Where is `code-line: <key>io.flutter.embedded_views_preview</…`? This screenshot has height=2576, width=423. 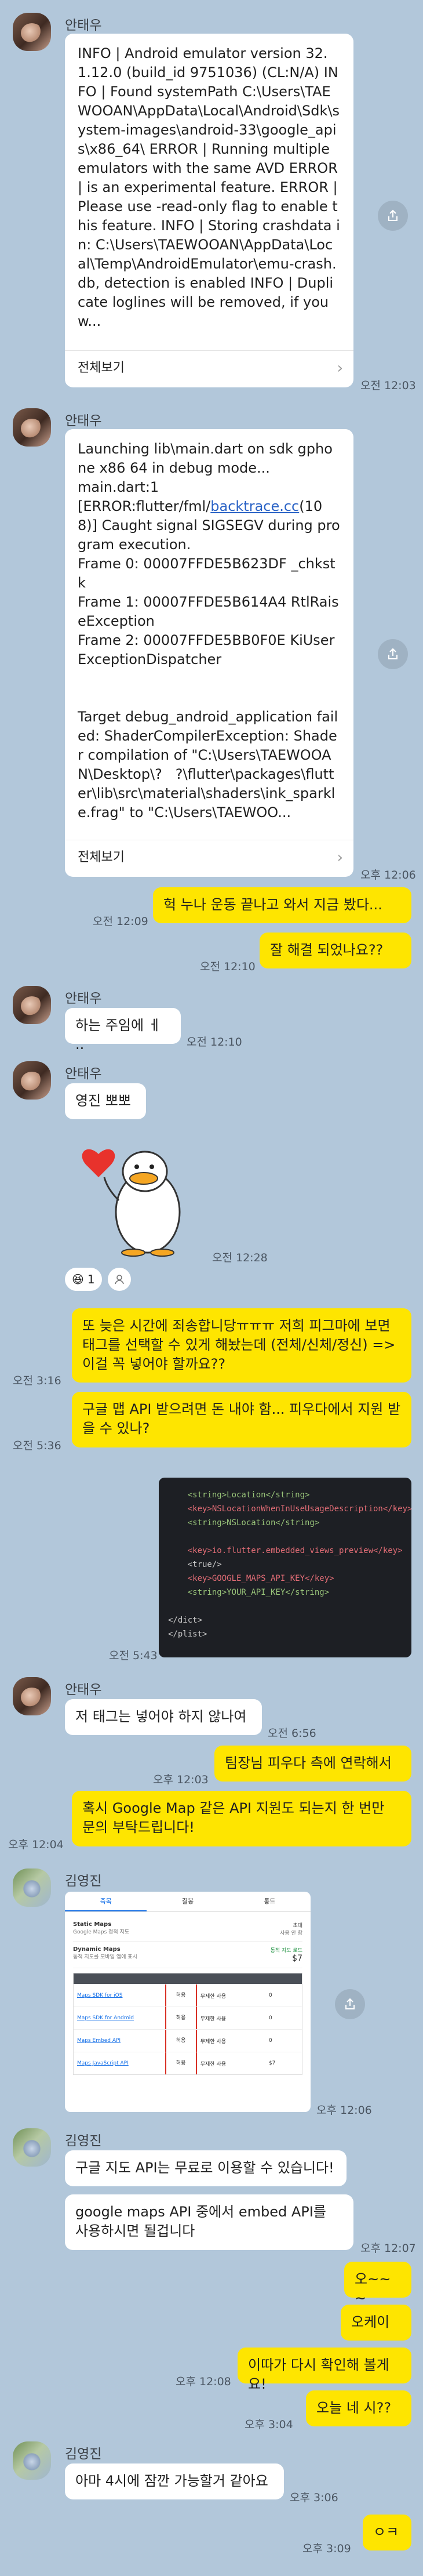 code-line: <key>io.flutter.embedded_views_preview</… is located at coordinates (285, 1550).